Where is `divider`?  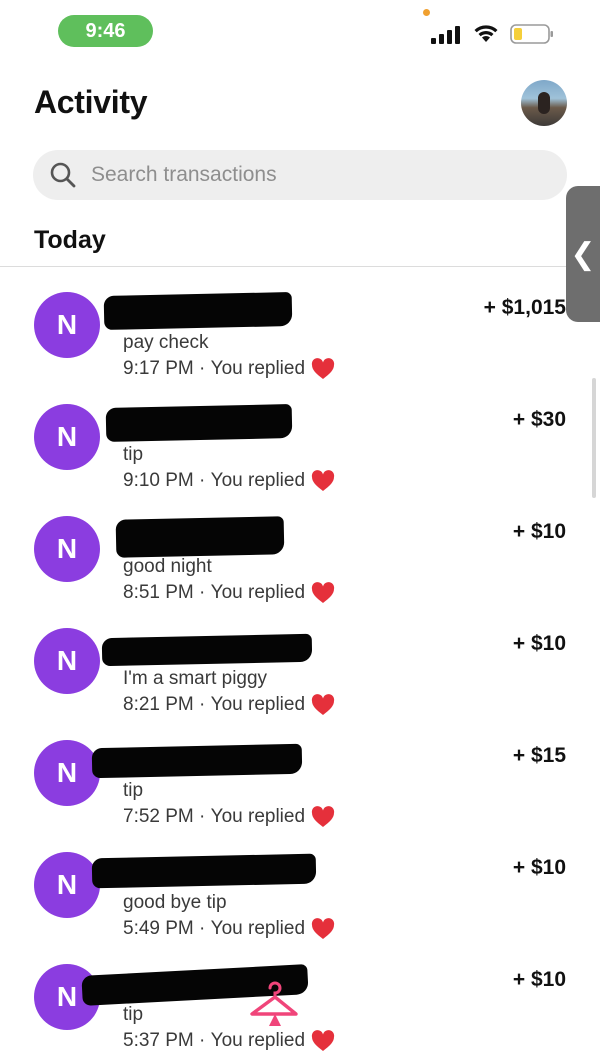 divider is located at coordinates (300, 266).